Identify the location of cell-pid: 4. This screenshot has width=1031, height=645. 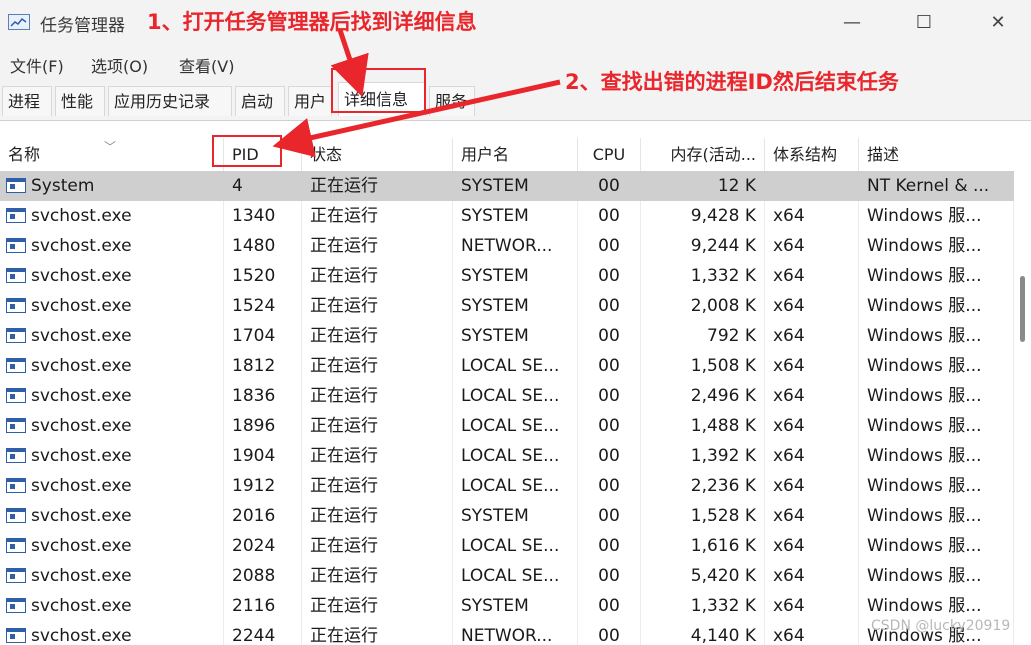
(263, 186).